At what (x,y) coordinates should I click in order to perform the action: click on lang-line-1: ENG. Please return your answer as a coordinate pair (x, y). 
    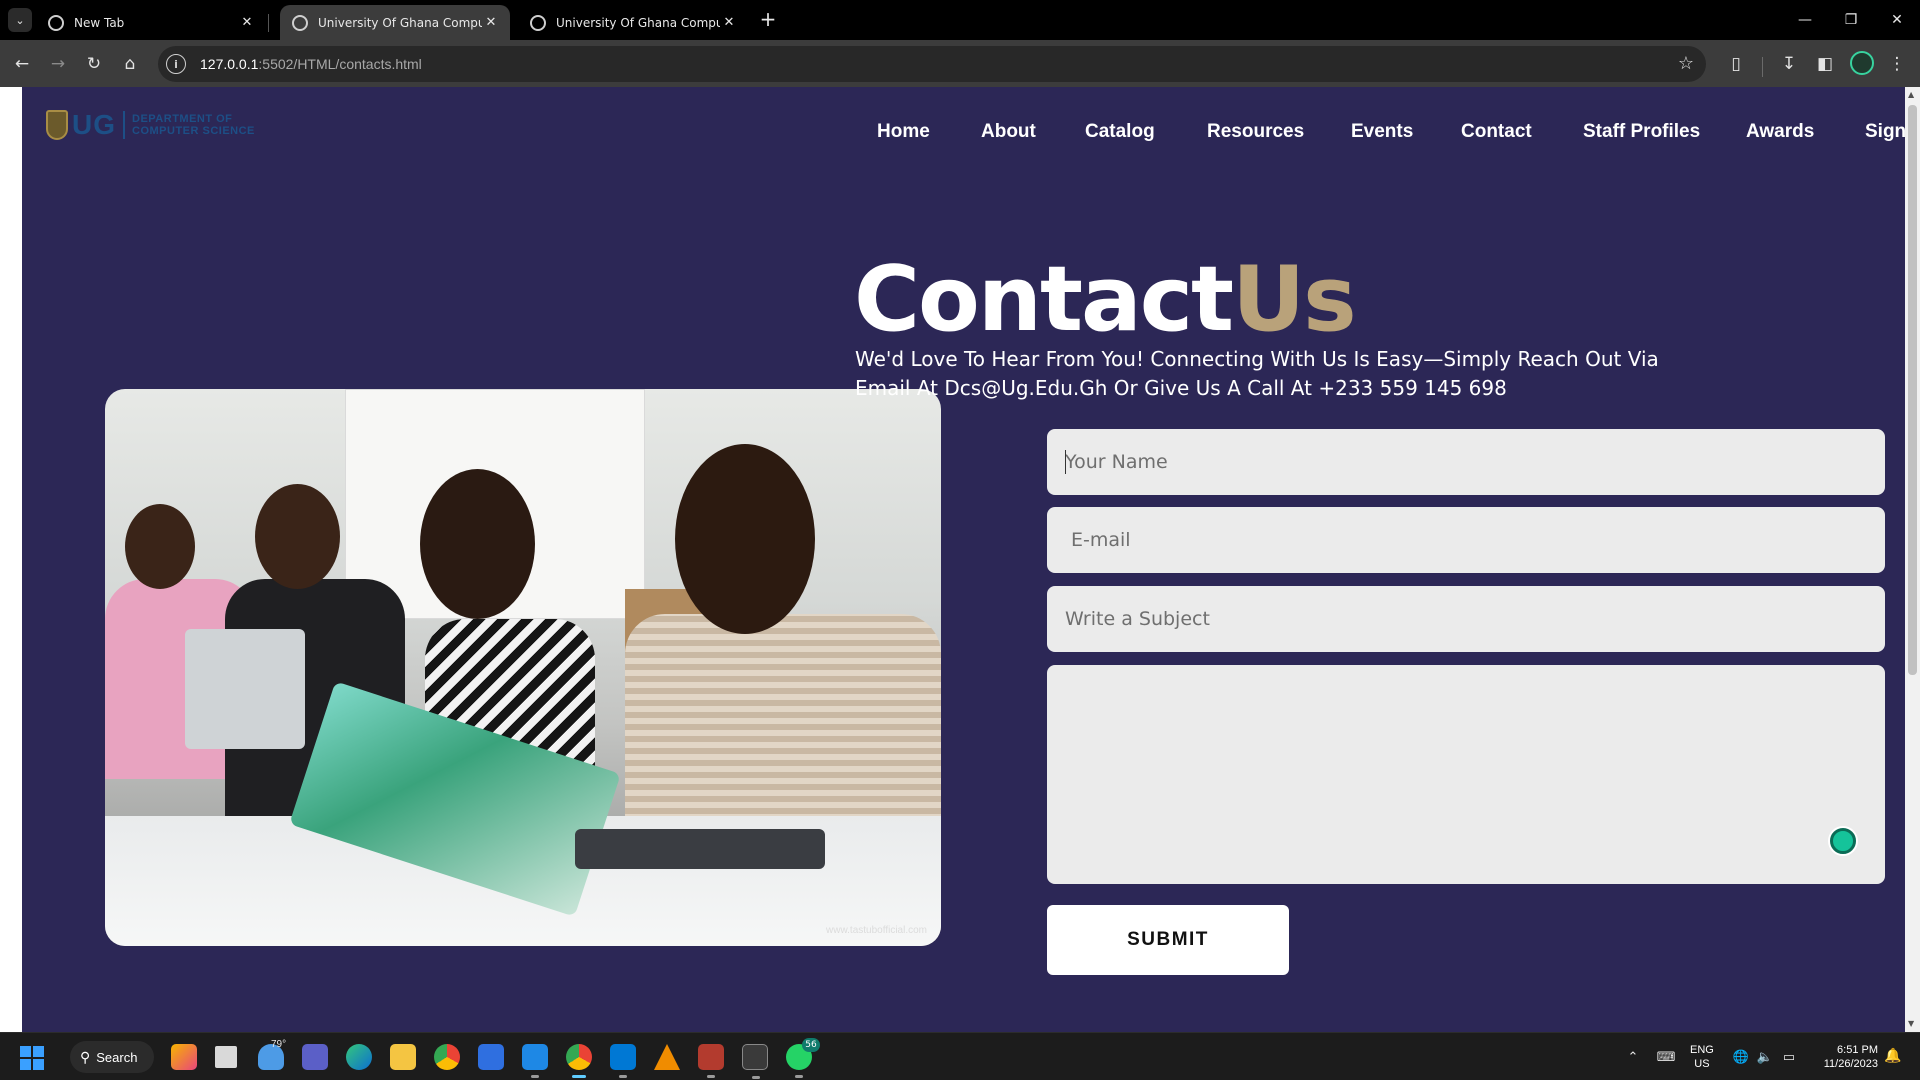
    Looking at the image, I should click on (1702, 1050).